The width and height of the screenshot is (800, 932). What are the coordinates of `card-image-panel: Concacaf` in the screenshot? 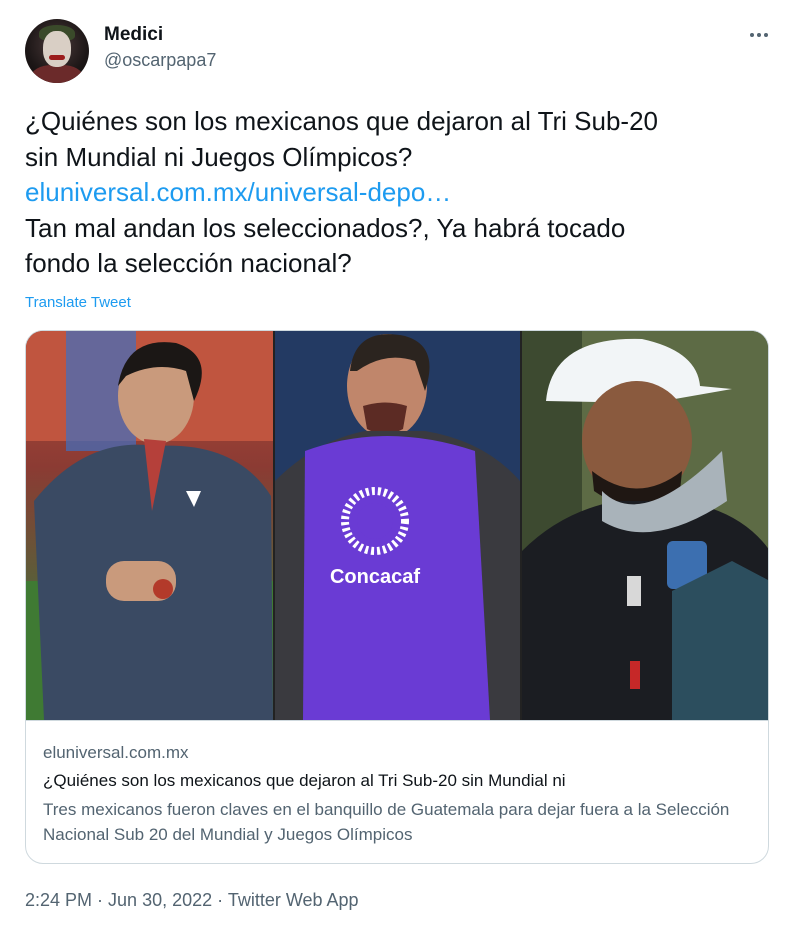 It's located at (397, 525).